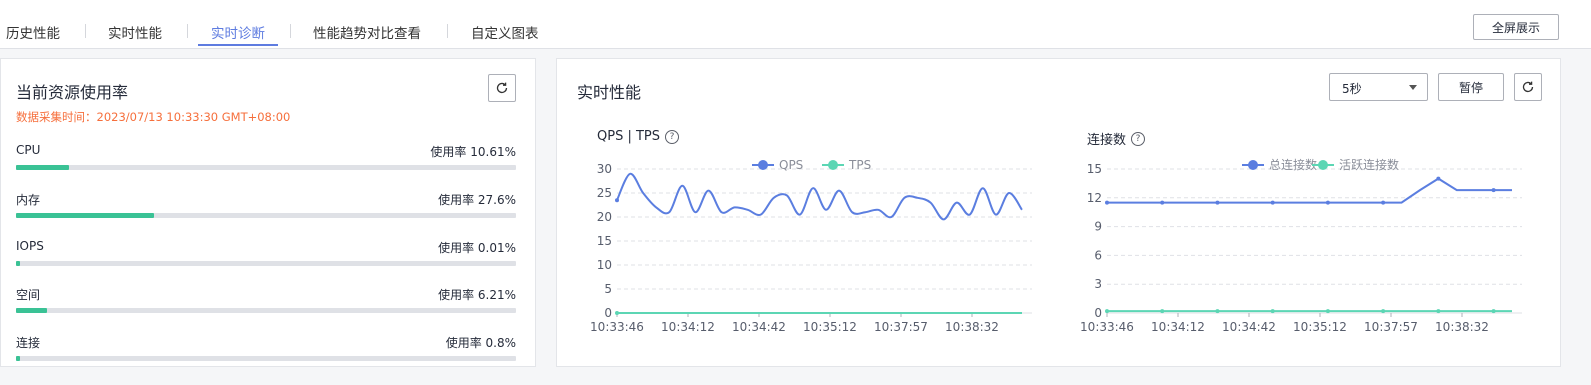 This screenshot has height=385, width=1591. Describe the element at coordinates (72, 92) in the screenshot. I see `resource-panel-title: 当前资源使用率` at that location.